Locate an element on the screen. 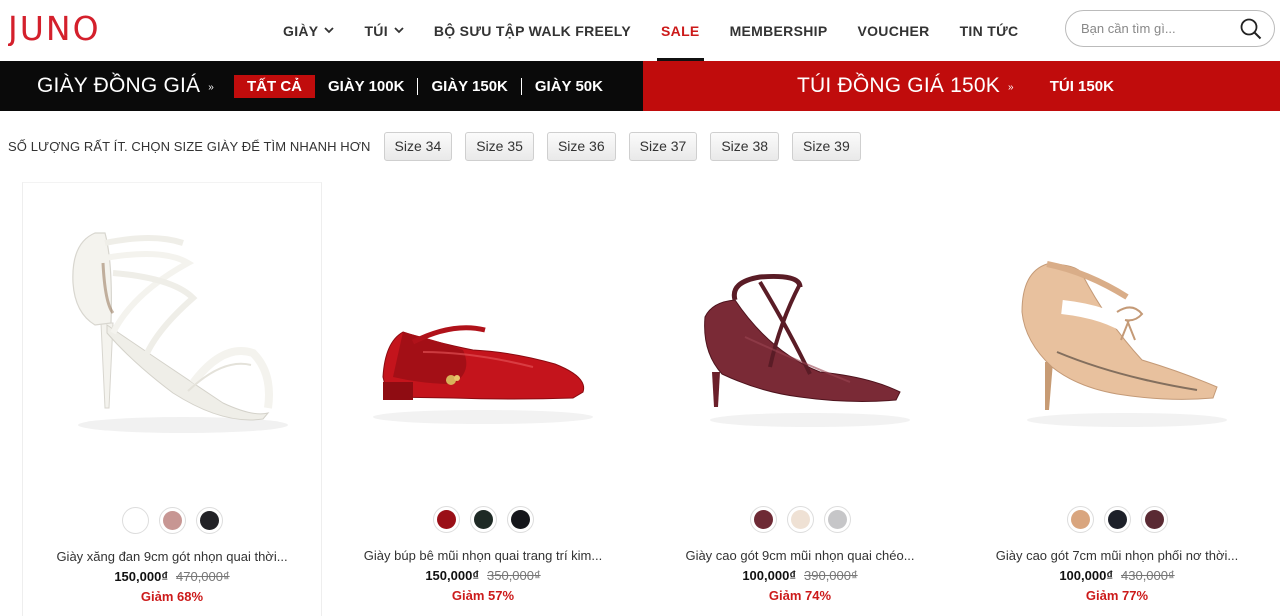 The width and height of the screenshot is (1280, 616). nav-walk-freely: BỘ SƯU TẬP WALK FREELY is located at coordinates (532, 30).